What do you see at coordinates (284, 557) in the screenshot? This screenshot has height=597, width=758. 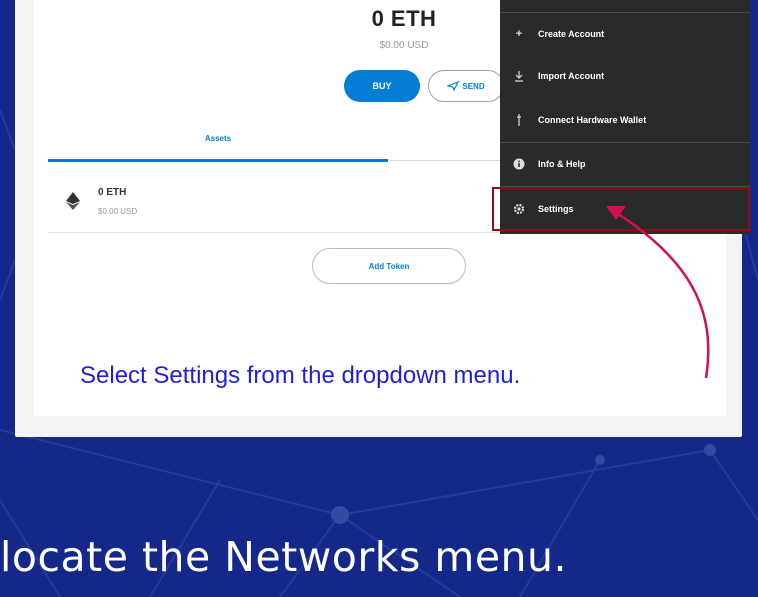 I see `slide-heading: locate the Networks menu.` at bounding box center [284, 557].